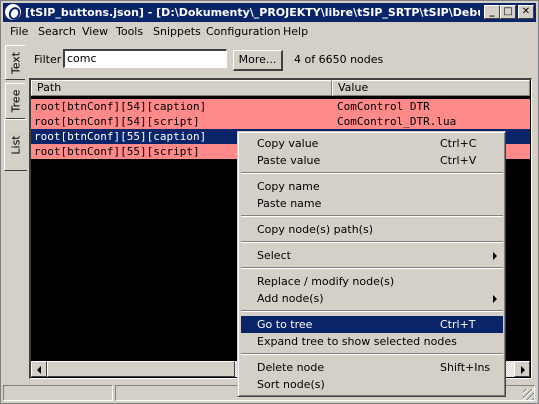  What do you see at coordinates (288, 186) in the screenshot?
I see `menu-item-label: Copy name` at bounding box center [288, 186].